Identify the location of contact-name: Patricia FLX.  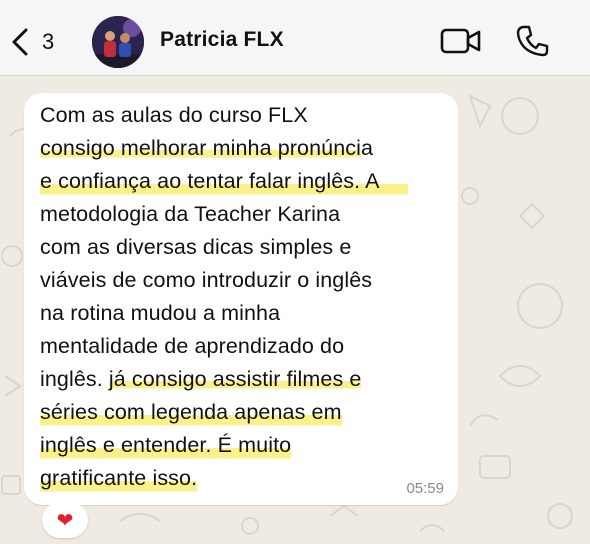
(222, 40).